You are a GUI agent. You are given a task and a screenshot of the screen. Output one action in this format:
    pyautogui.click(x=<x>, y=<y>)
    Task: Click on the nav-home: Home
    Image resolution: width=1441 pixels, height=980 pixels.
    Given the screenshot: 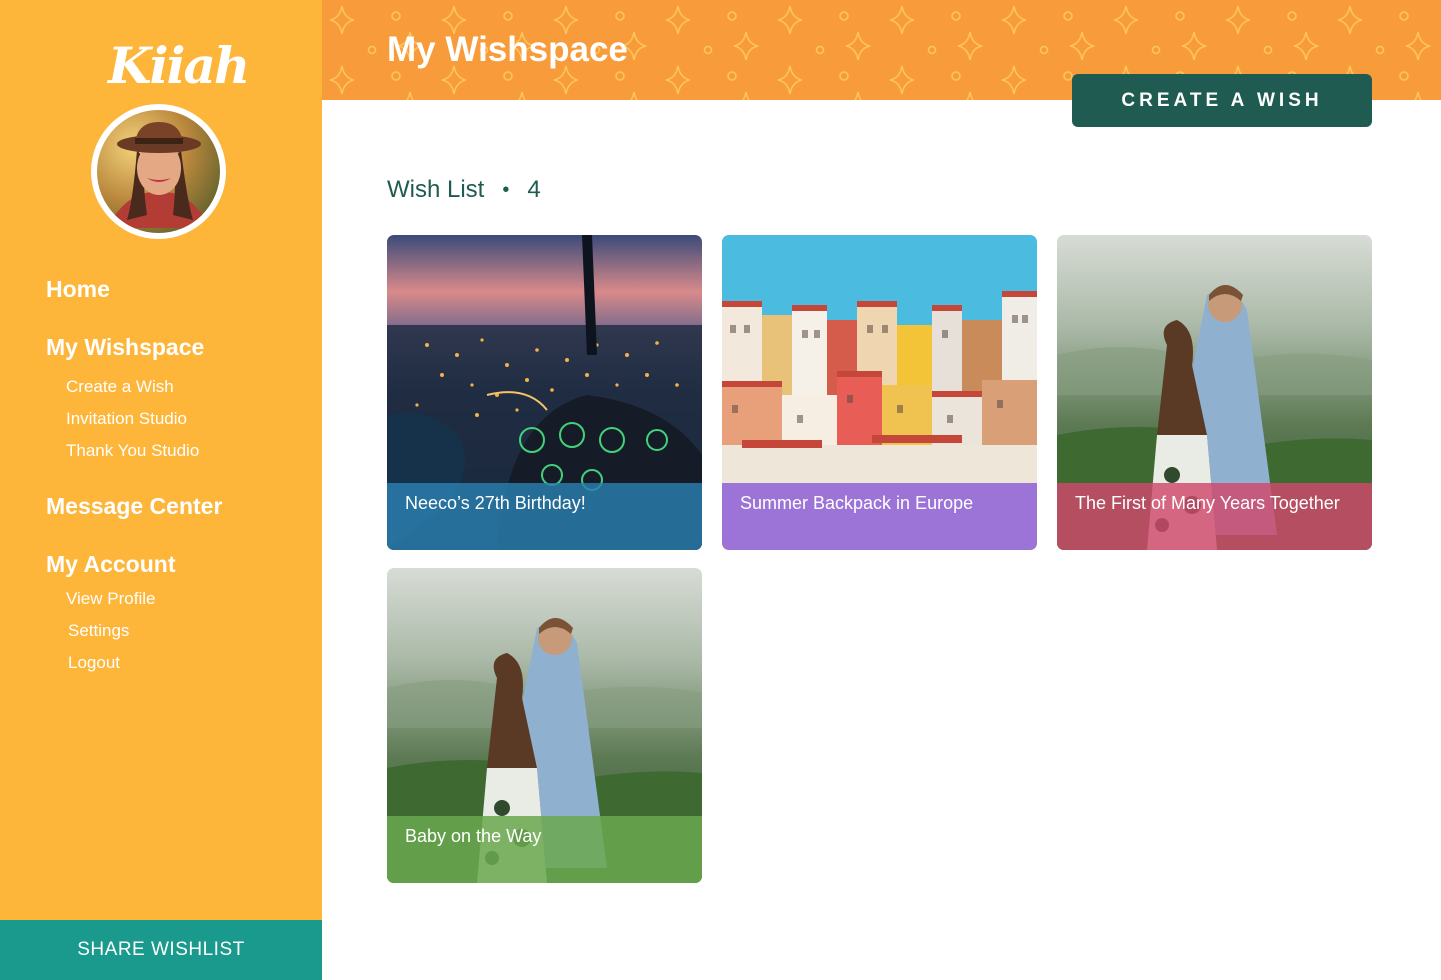 What is the action you would take?
    pyautogui.click(x=78, y=289)
    